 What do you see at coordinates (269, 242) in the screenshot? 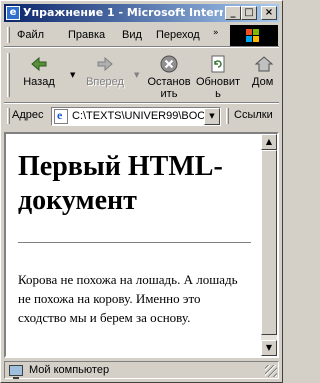
I see `scroll-thumb` at bounding box center [269, 242].